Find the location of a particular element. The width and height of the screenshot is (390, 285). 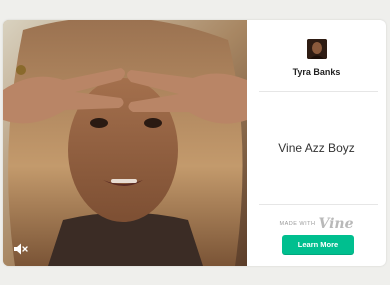

author-avatar-image is located at coordinates (317, 49).